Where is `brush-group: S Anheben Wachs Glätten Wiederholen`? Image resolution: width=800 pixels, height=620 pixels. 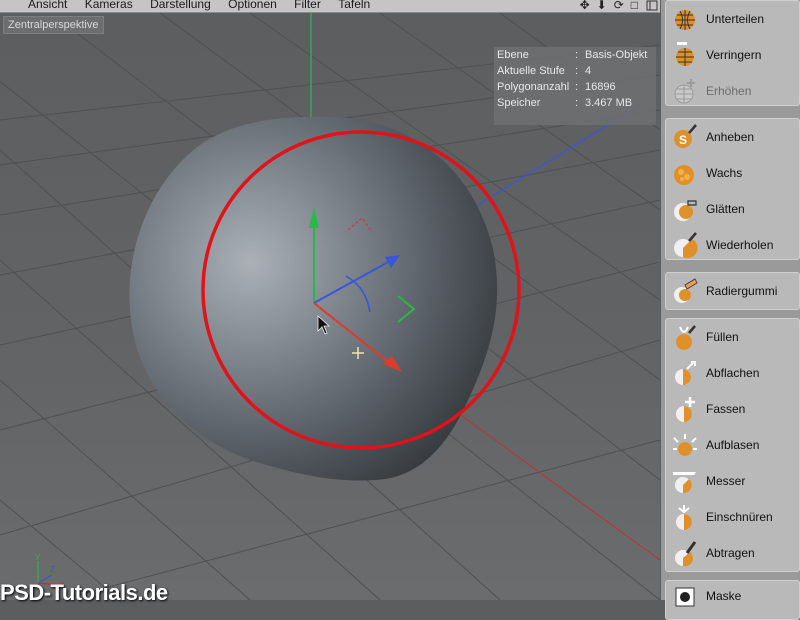
brush-group: S Anheben Wachs Glätten Wiederholen is located at coordinates (732, 189).